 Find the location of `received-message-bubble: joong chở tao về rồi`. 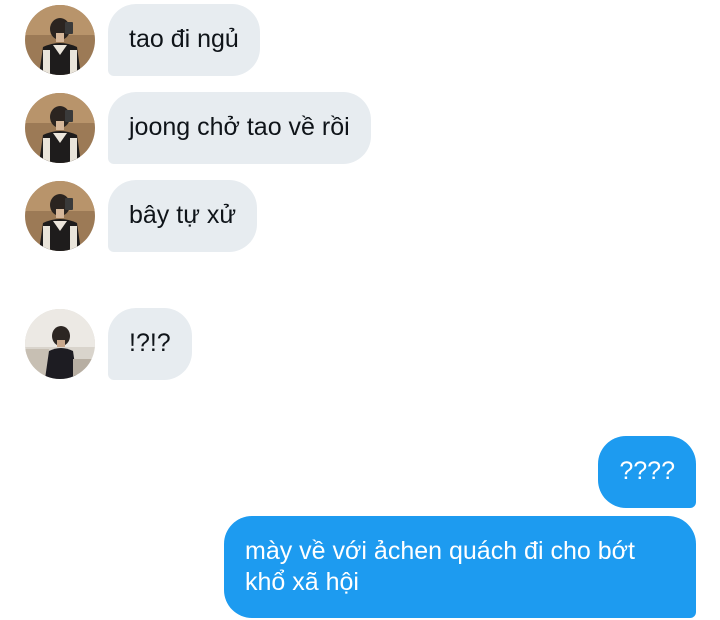

received-message-bubble: joong chở tao về rồi is located at coordinates (239, 128).